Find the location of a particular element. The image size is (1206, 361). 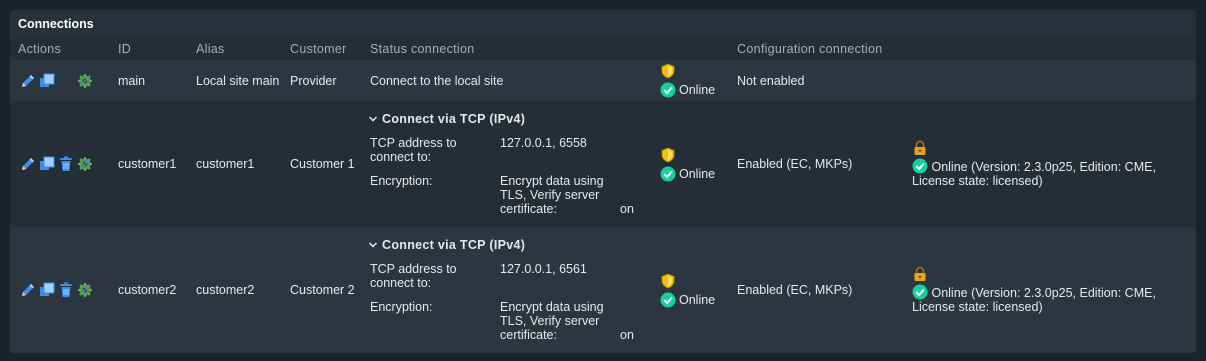

site-id: main is located at coordinates (149, 80).